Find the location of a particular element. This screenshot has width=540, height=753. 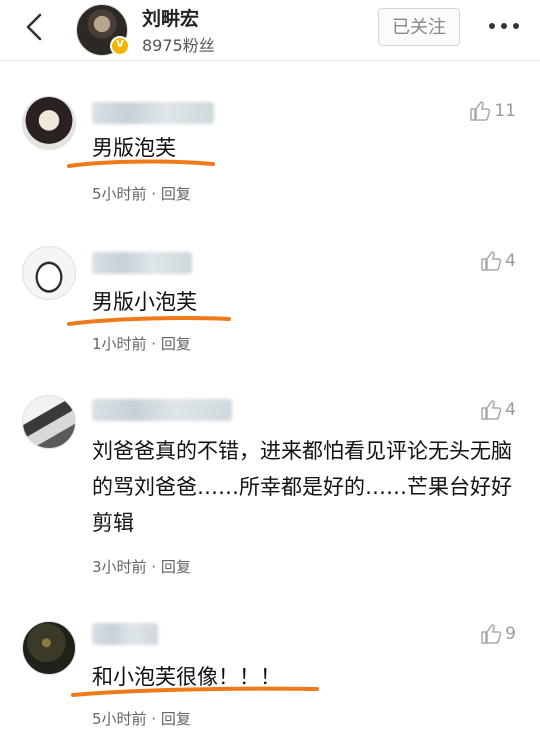

verified-badge-icon: V is located at coordinates (120, 46).